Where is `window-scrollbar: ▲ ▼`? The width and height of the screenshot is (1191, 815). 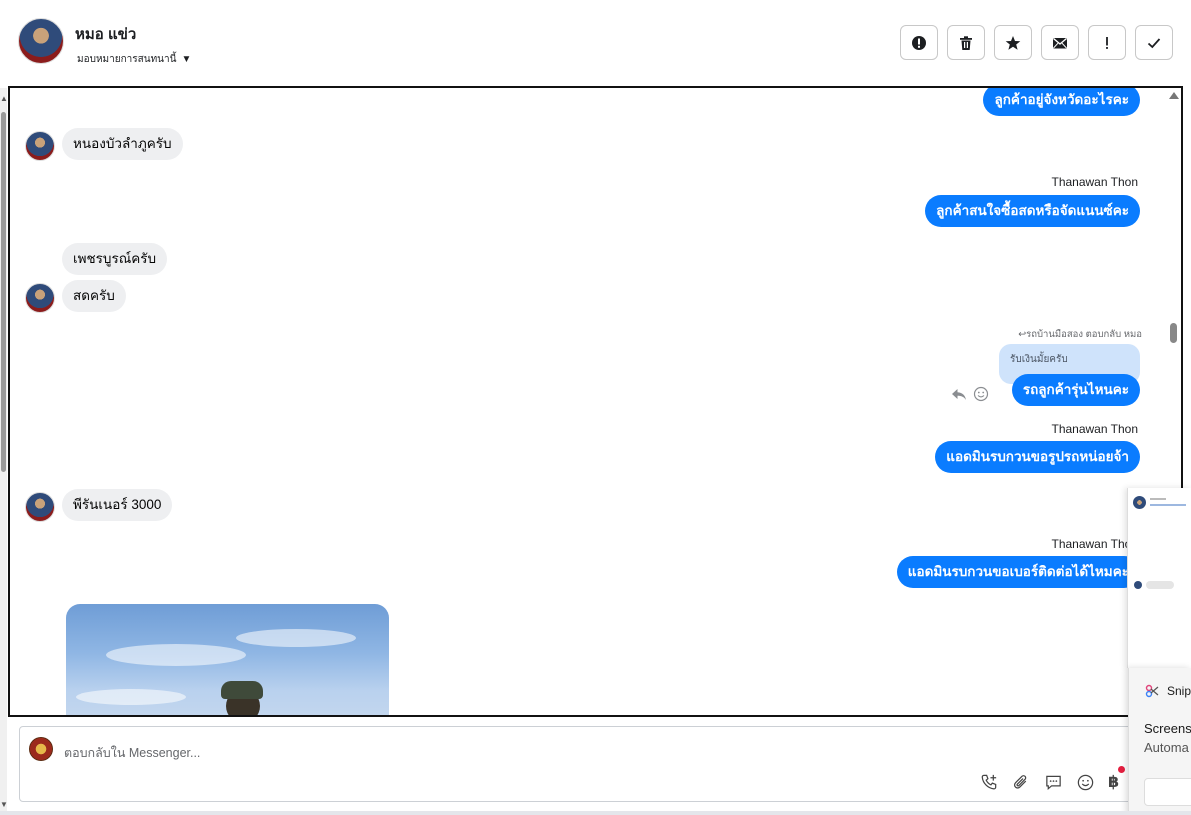 window-scrollbar: ▲ ▼ is located at coordinates (4, 451).